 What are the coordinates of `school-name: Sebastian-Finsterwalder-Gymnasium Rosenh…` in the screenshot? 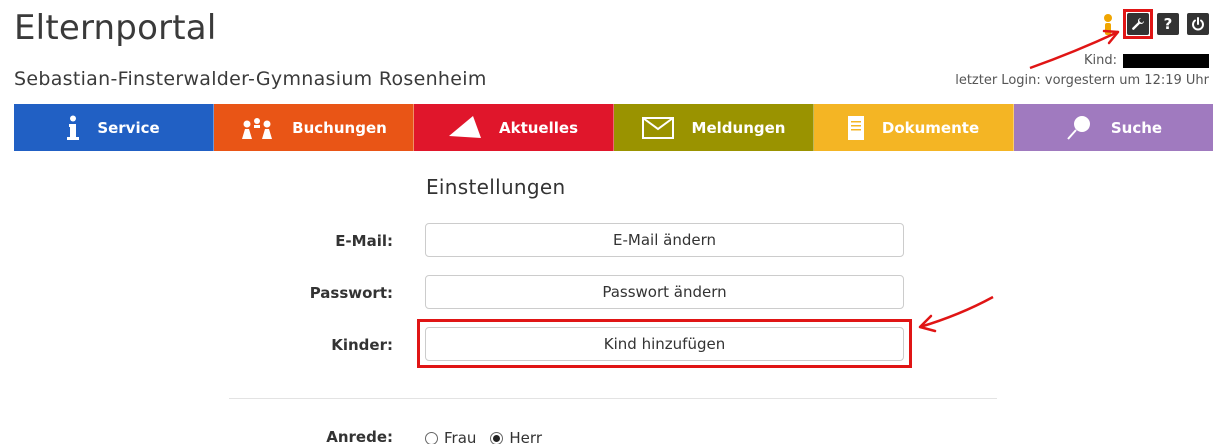 It's located at (250, 79).